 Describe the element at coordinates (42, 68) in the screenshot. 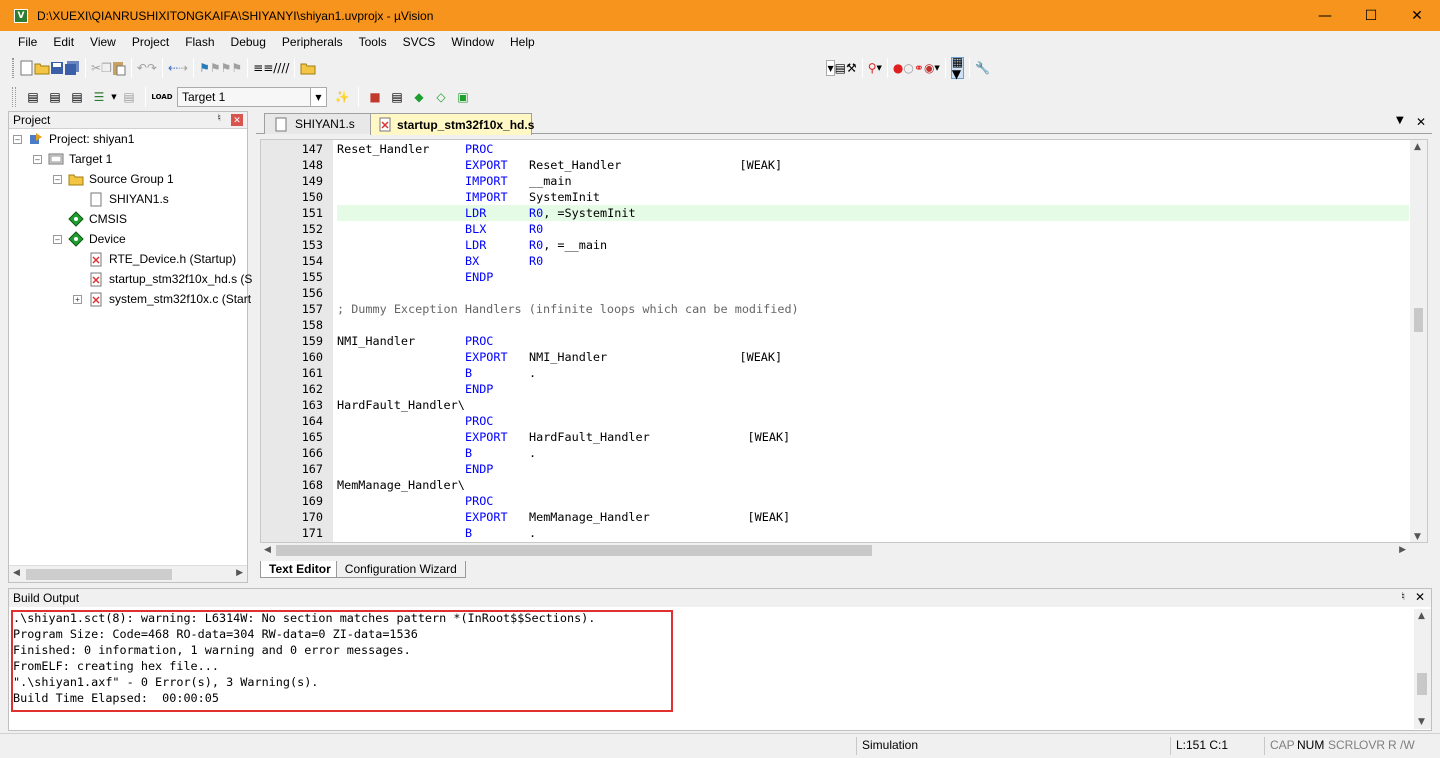

I see `open-folder-icon` at that location.